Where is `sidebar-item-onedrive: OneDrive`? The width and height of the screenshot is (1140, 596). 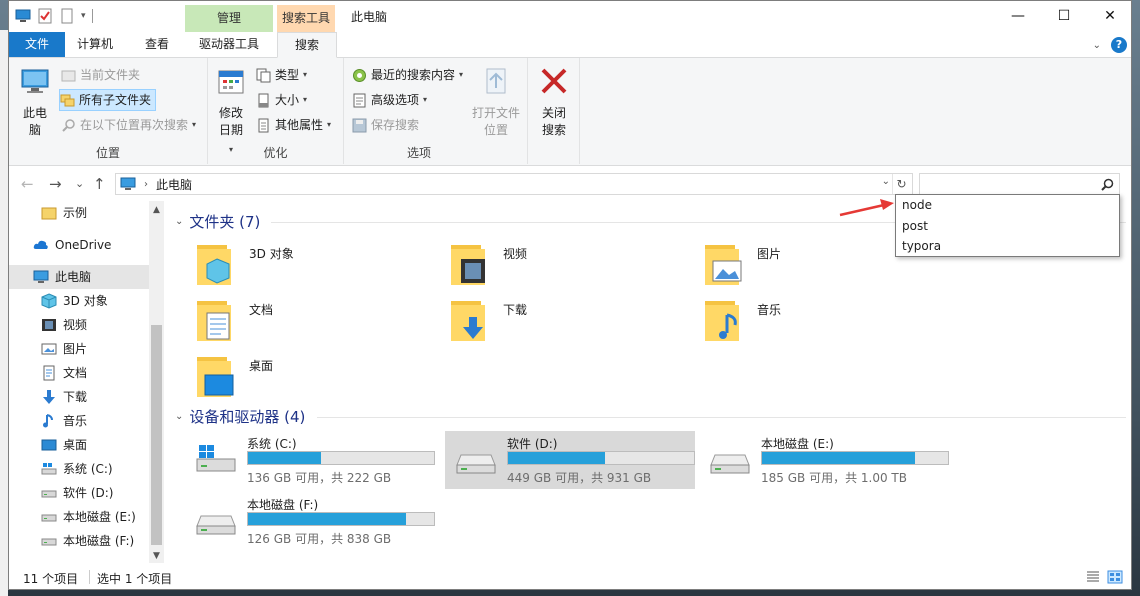
sidebar-item-onedrive: OneDrive is located at coordinates (79, 245).